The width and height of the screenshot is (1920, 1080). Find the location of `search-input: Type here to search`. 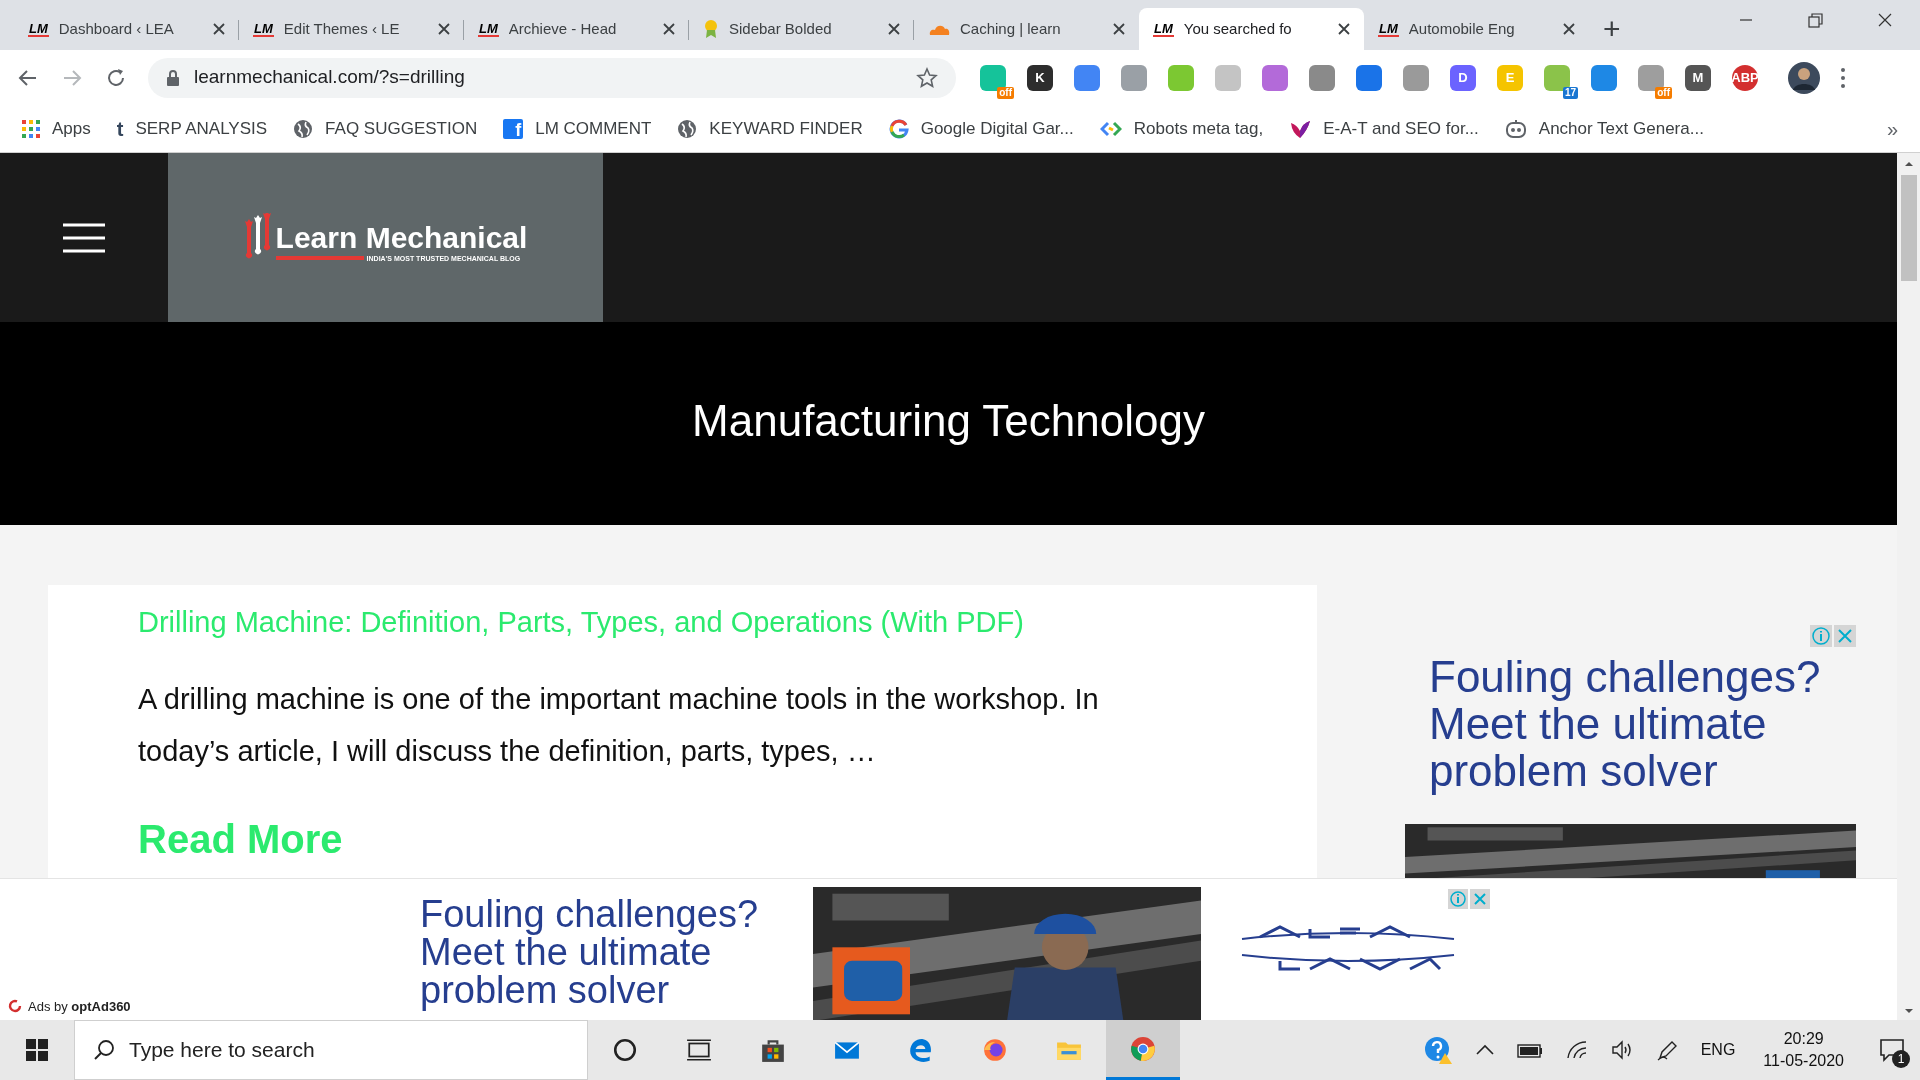

search-input: Type here to search is located at coordinates (349, 1050).